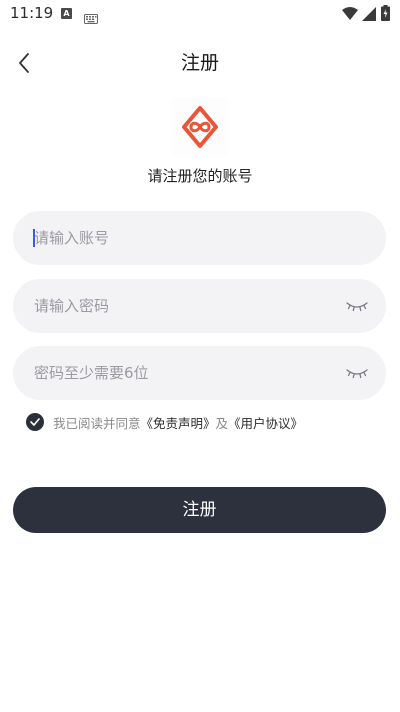 The width and height of the screenshot is (400, 712). I want to click on agreement-prefix: 我已阅读并同意, so click(97, 423).